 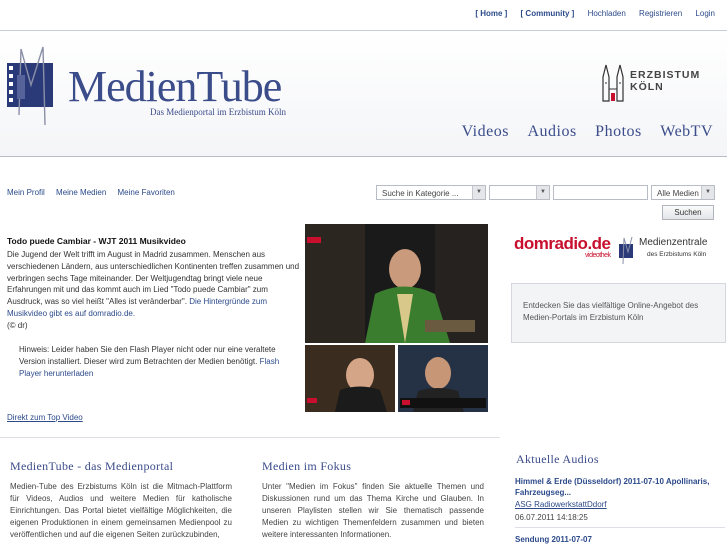 What do you see at coordinates (519, 192) in the screenshot?
I see `subcategory-select: ▼` at bounding box center [519, 192].